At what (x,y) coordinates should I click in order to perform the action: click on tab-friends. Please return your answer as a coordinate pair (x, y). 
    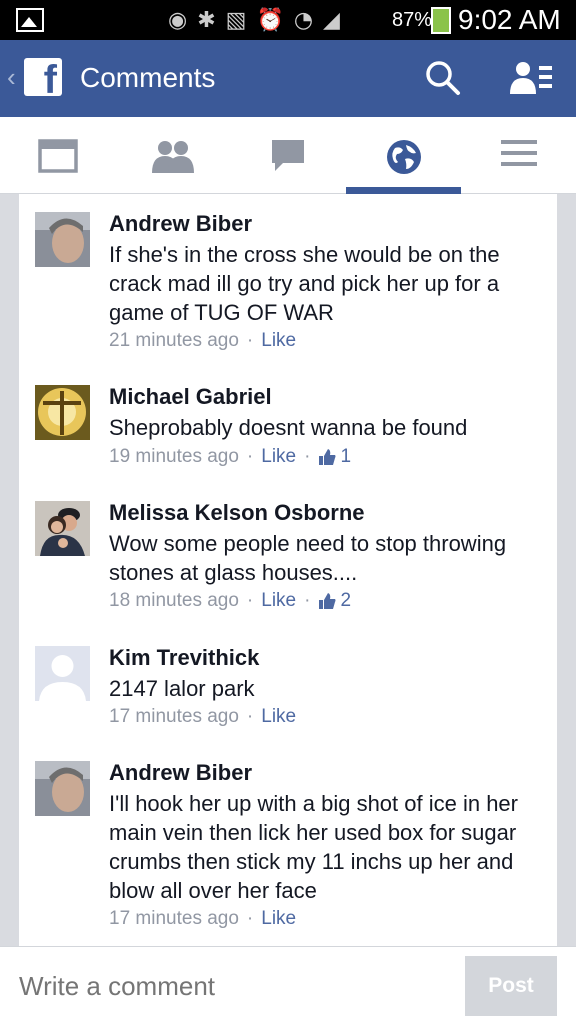
    Looking at the image, I should click on (172, 155).